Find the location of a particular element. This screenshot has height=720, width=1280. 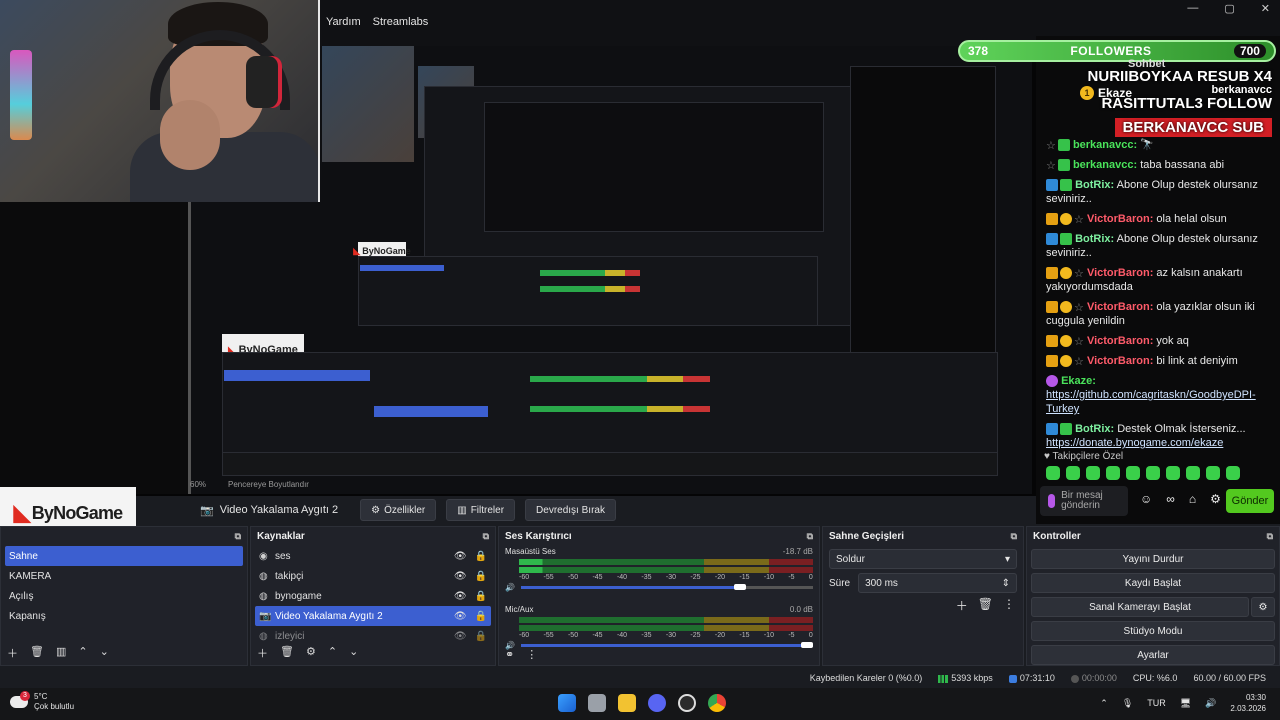

volume-icon: 🔊 is located at coordinates (1210, 703).